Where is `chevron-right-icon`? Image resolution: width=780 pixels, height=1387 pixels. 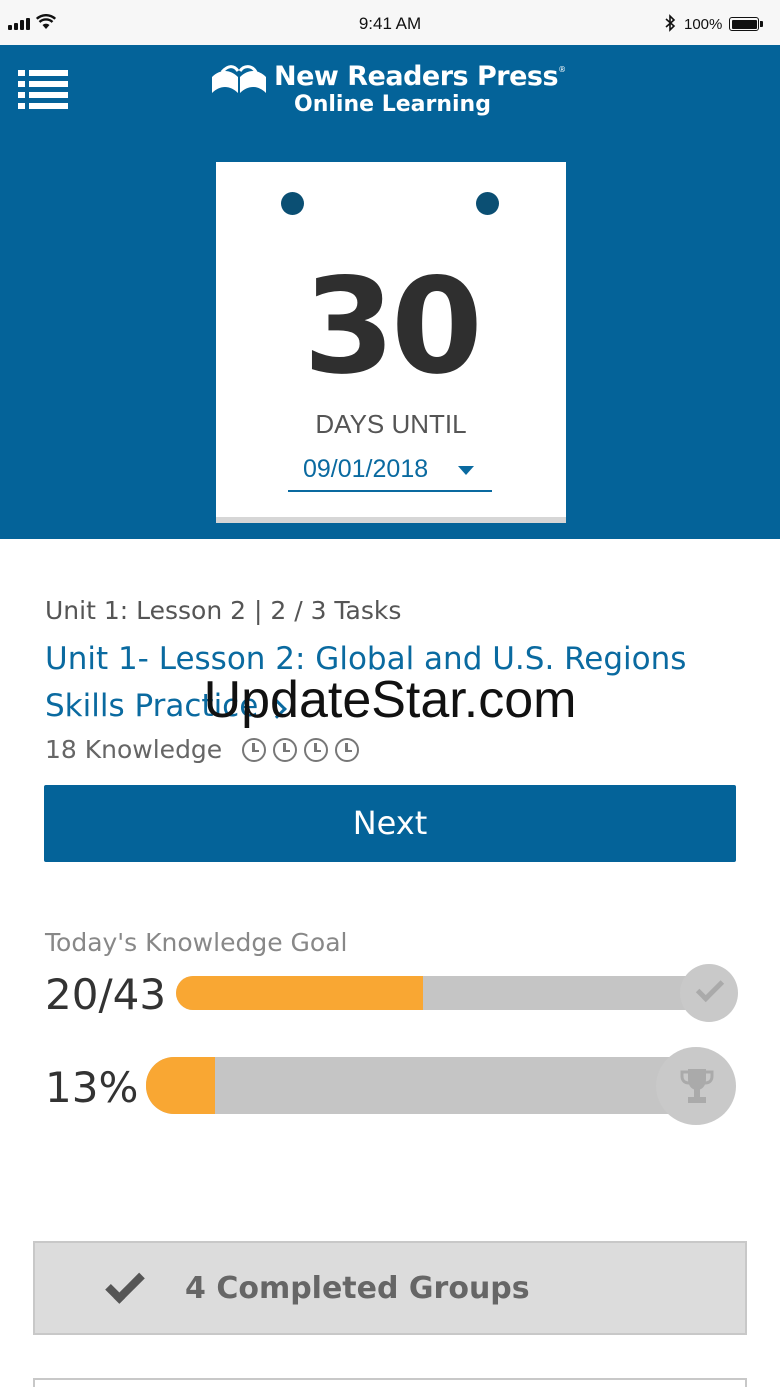 chevron-right-icon is located at coordinates (277, 709).